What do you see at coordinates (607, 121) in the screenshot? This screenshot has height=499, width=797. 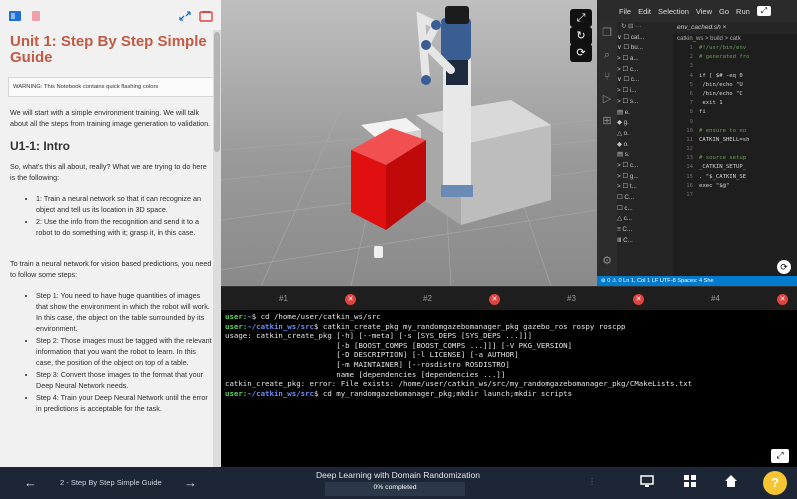 I see `extensions-icon: ⊞` at bounding box center [607, 121].